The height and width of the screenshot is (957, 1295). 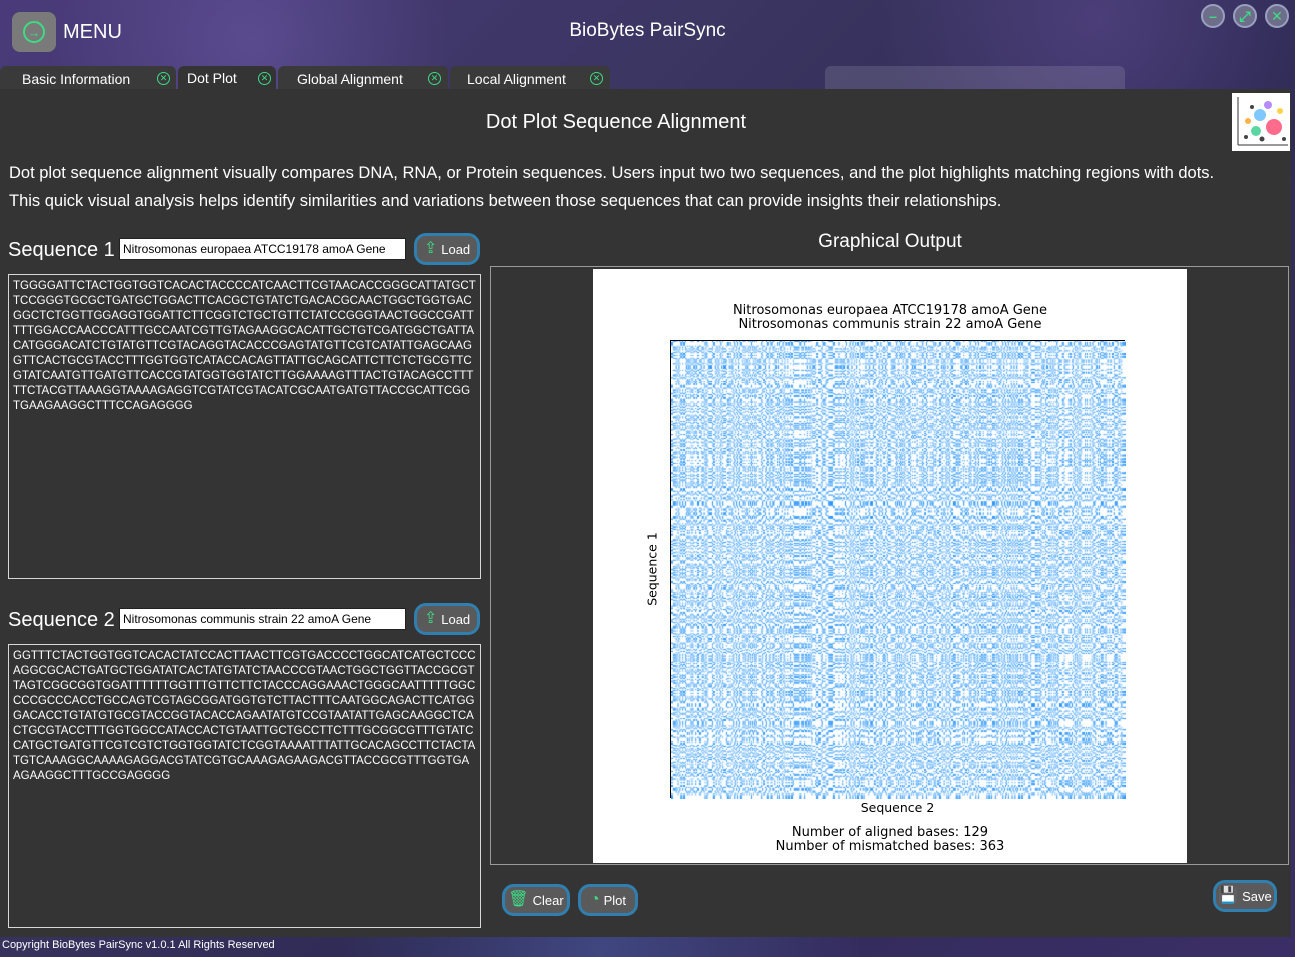 I want to click on maximize-icon: ⤢, so click(x=1245, y=16).